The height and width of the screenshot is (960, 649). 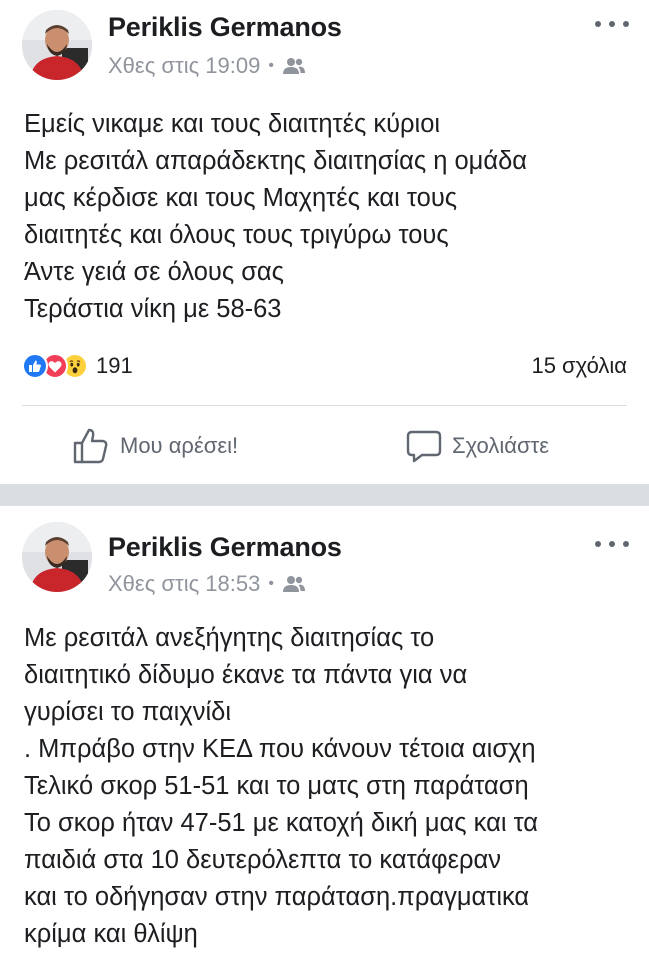 What do you see at coordinates (232, 124) in the screenshot?
I see `post-text-line: Εμείς νικαμε και τους διαιτητές κύριοι` at bounding box center [232, 124].